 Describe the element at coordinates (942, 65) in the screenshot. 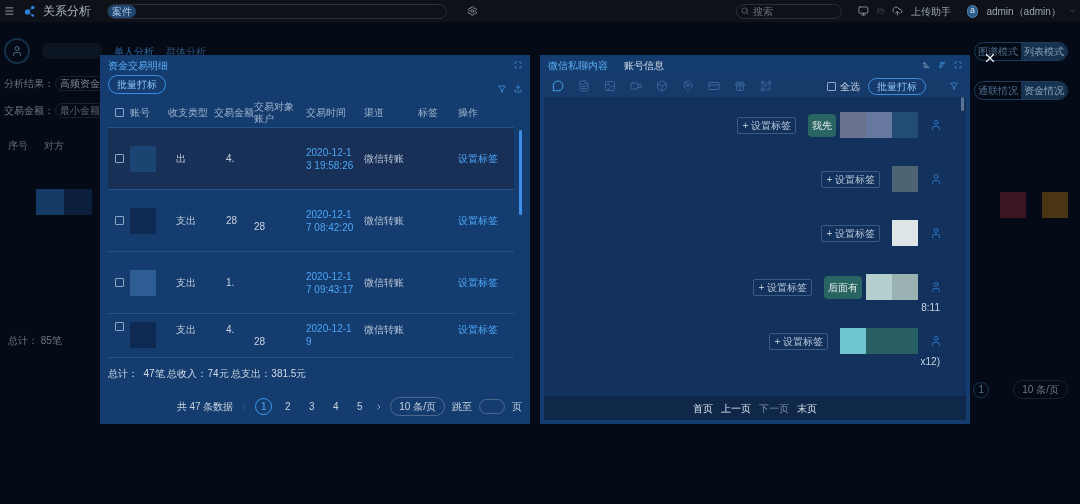

I see `sort-descending-icon` at that location.